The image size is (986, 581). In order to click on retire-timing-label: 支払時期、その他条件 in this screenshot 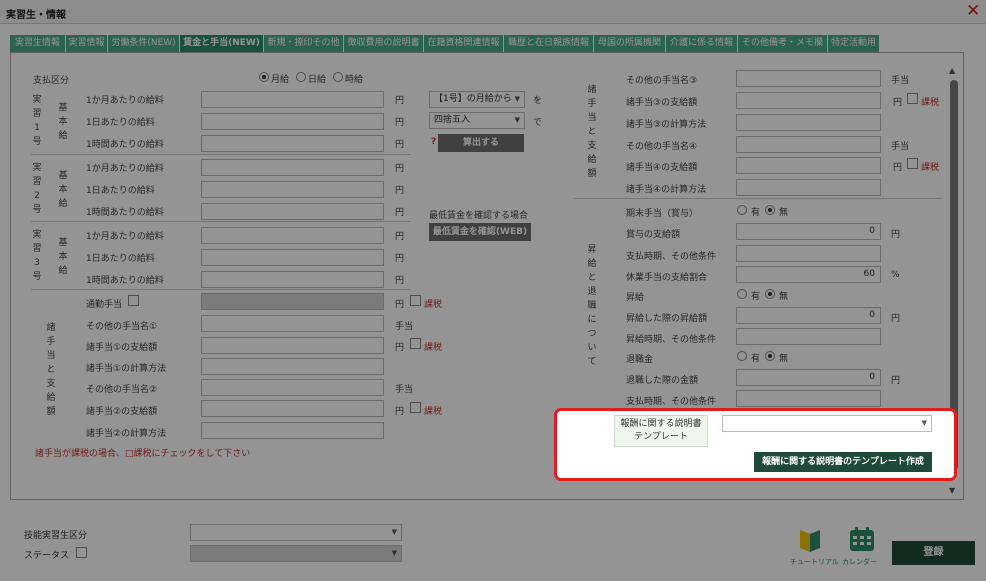, I will do `click(671, 402)`.